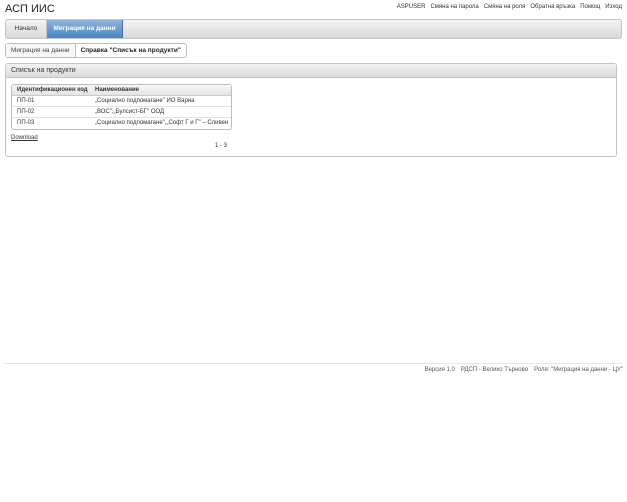 This screenshot has height=502, width=627. What do you see at coordinates (613, 7) in the screenshot?
I see `logout-link: Изход` at bounding box center [613, 7].